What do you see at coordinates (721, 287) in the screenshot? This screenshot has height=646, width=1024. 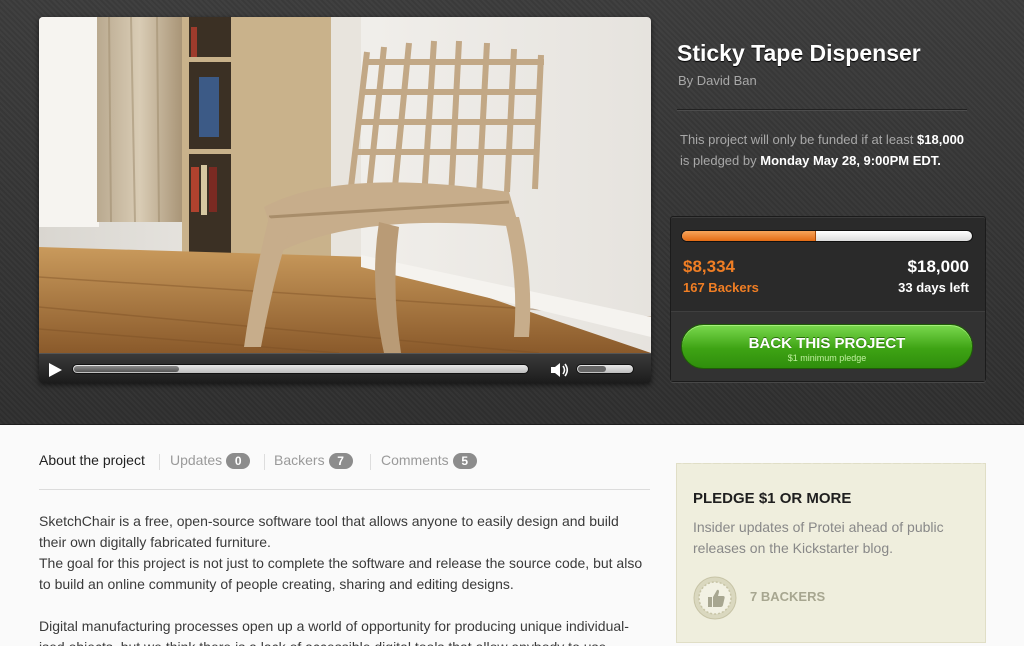 I see `backers-count: 167 Backers` at bounding box center [721, 287].